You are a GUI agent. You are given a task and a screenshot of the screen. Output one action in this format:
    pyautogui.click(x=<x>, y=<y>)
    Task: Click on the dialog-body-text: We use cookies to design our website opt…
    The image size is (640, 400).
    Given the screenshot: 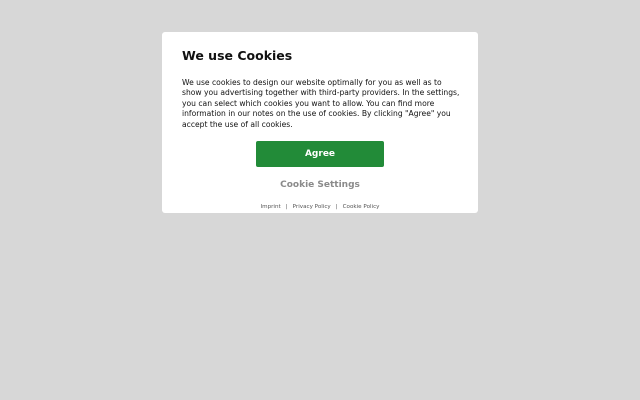 What is the action you would take?
    pyautogui.click(x=321, y=103)
    